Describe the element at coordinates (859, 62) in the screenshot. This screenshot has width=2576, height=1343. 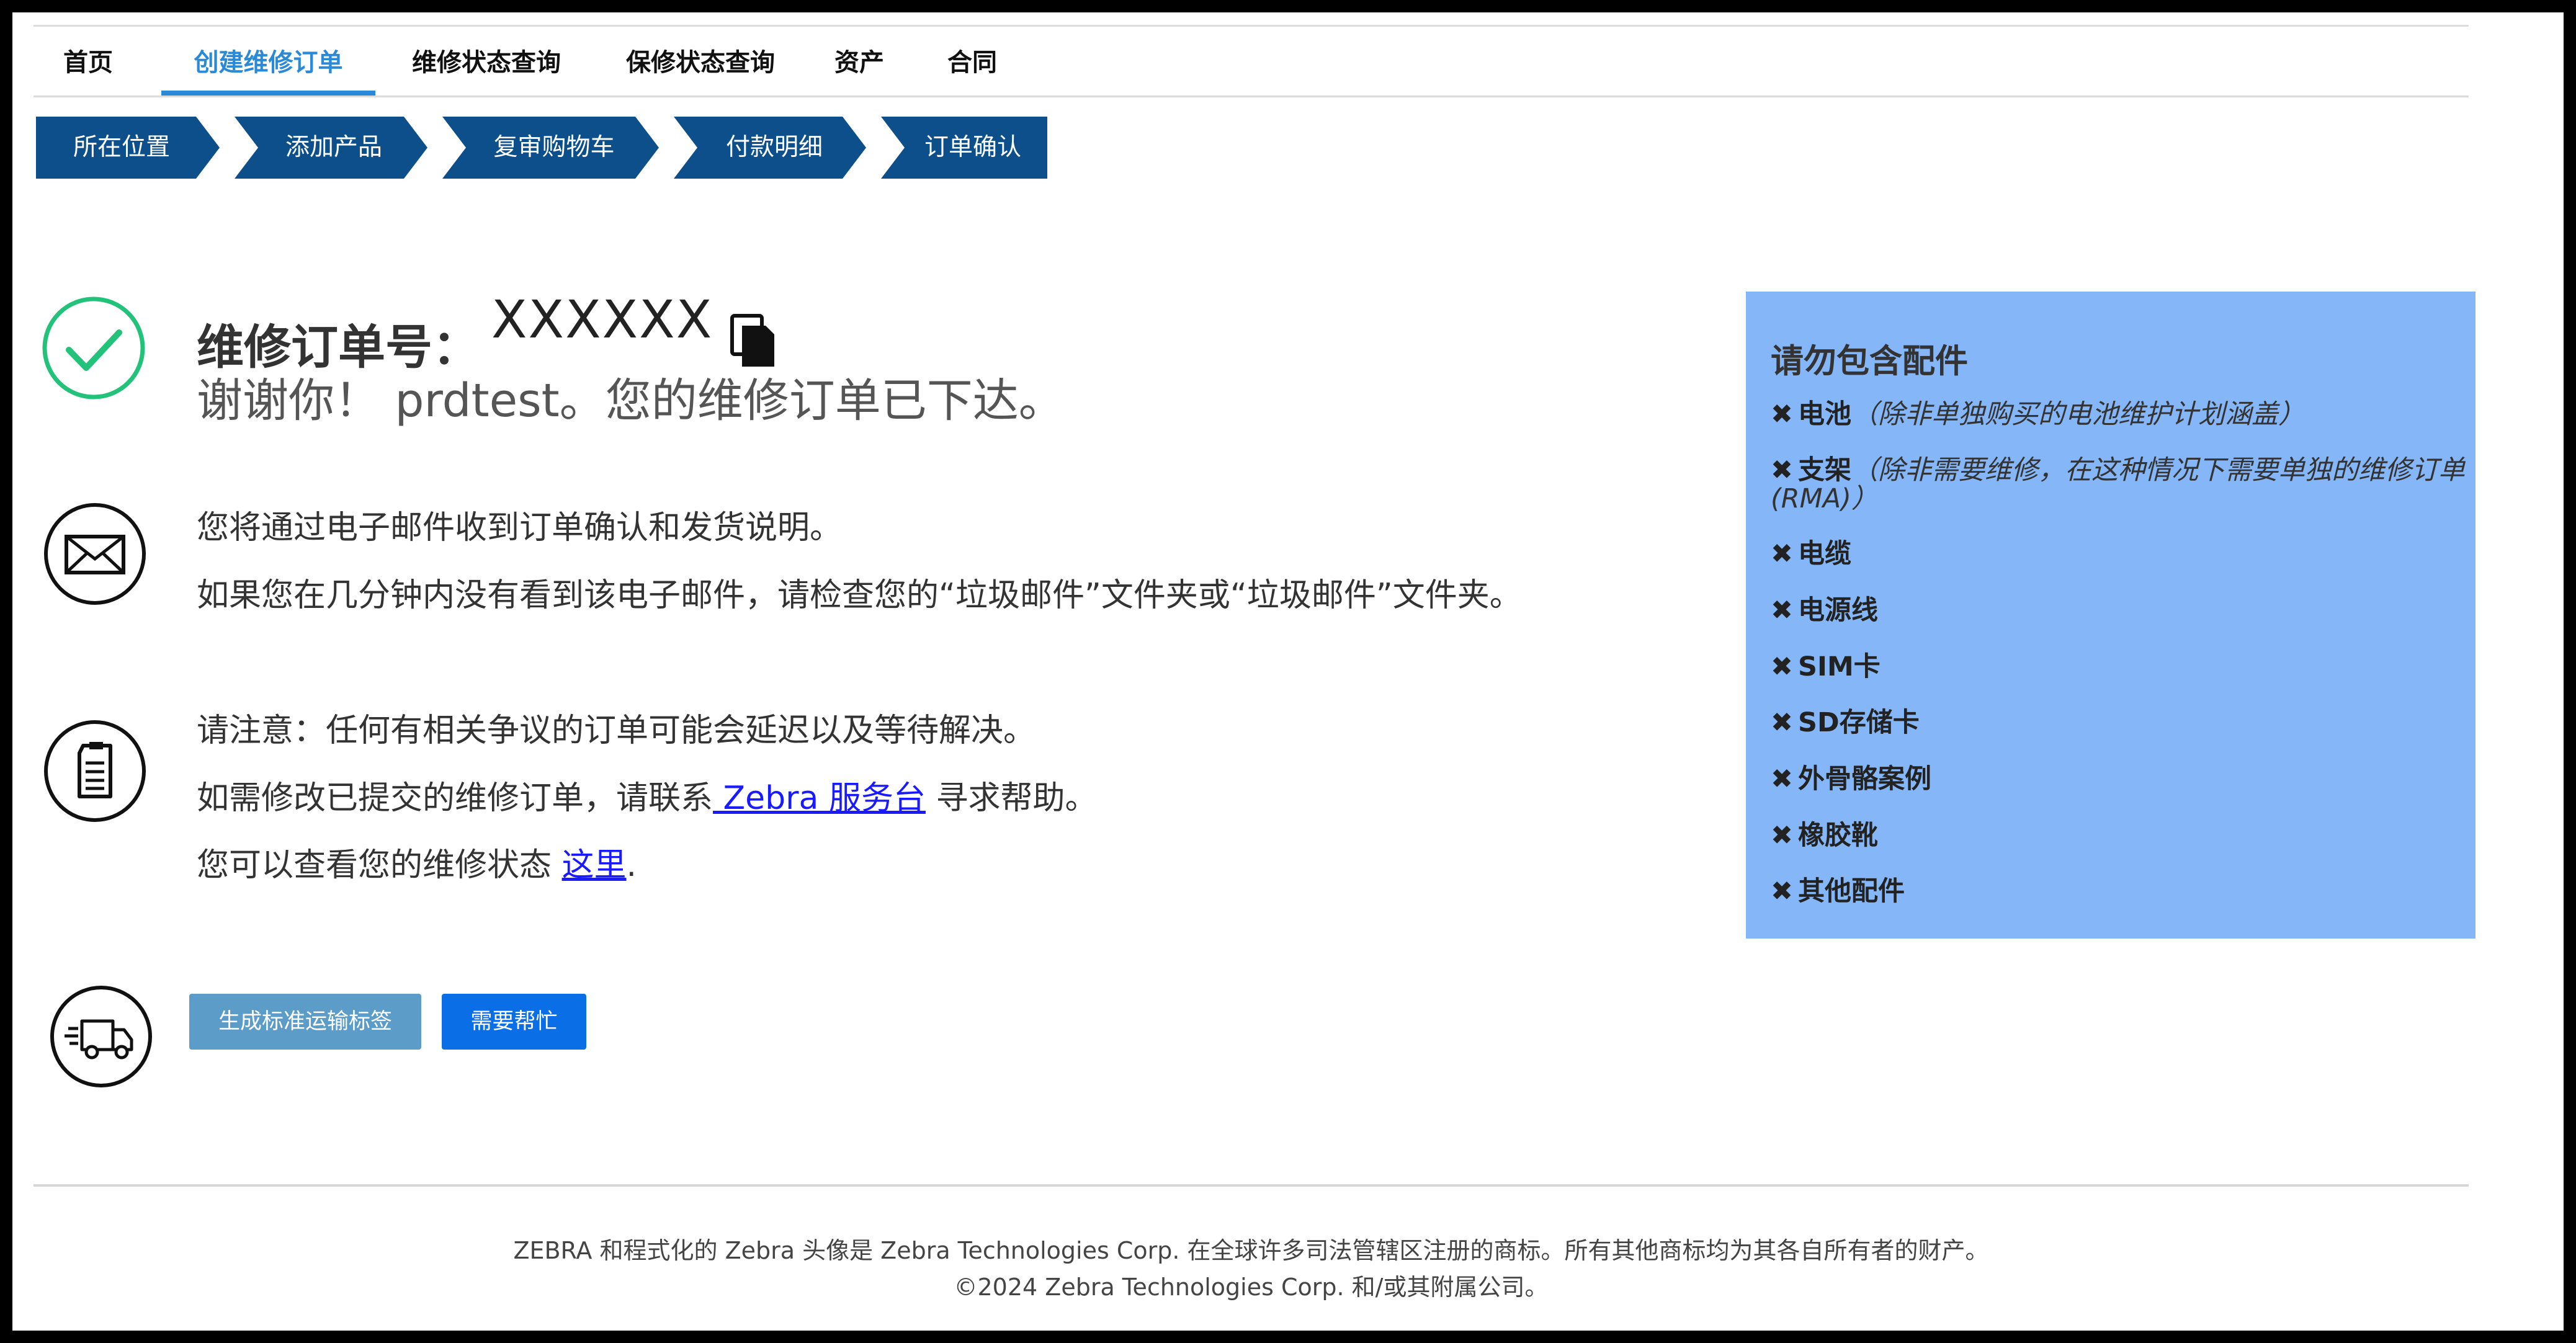
I see `nav-assets: 资产` at that location.